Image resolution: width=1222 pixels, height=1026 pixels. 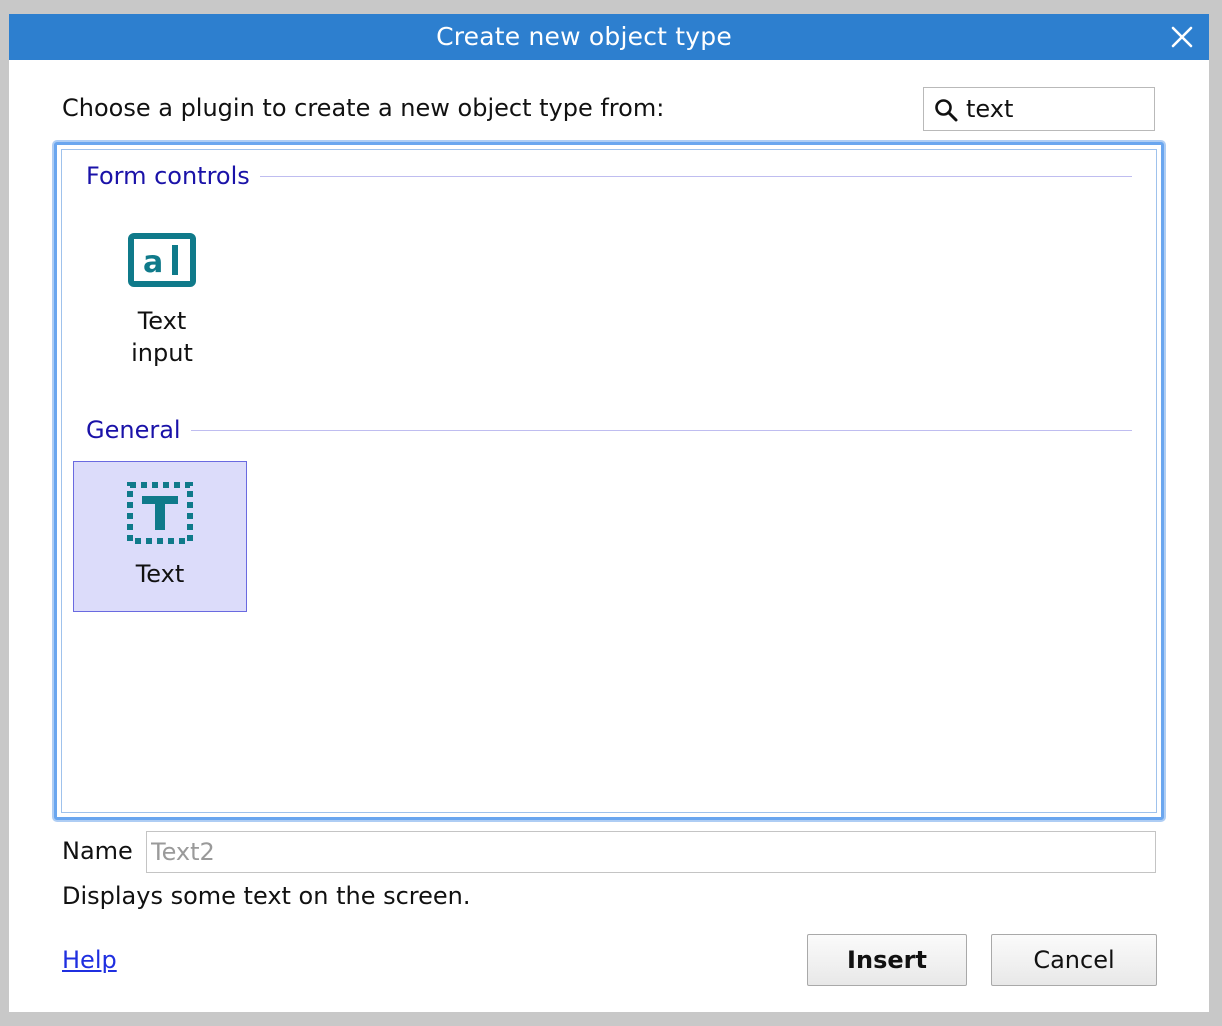 I want to click on text-object-icon, so click(x=160, y=513).